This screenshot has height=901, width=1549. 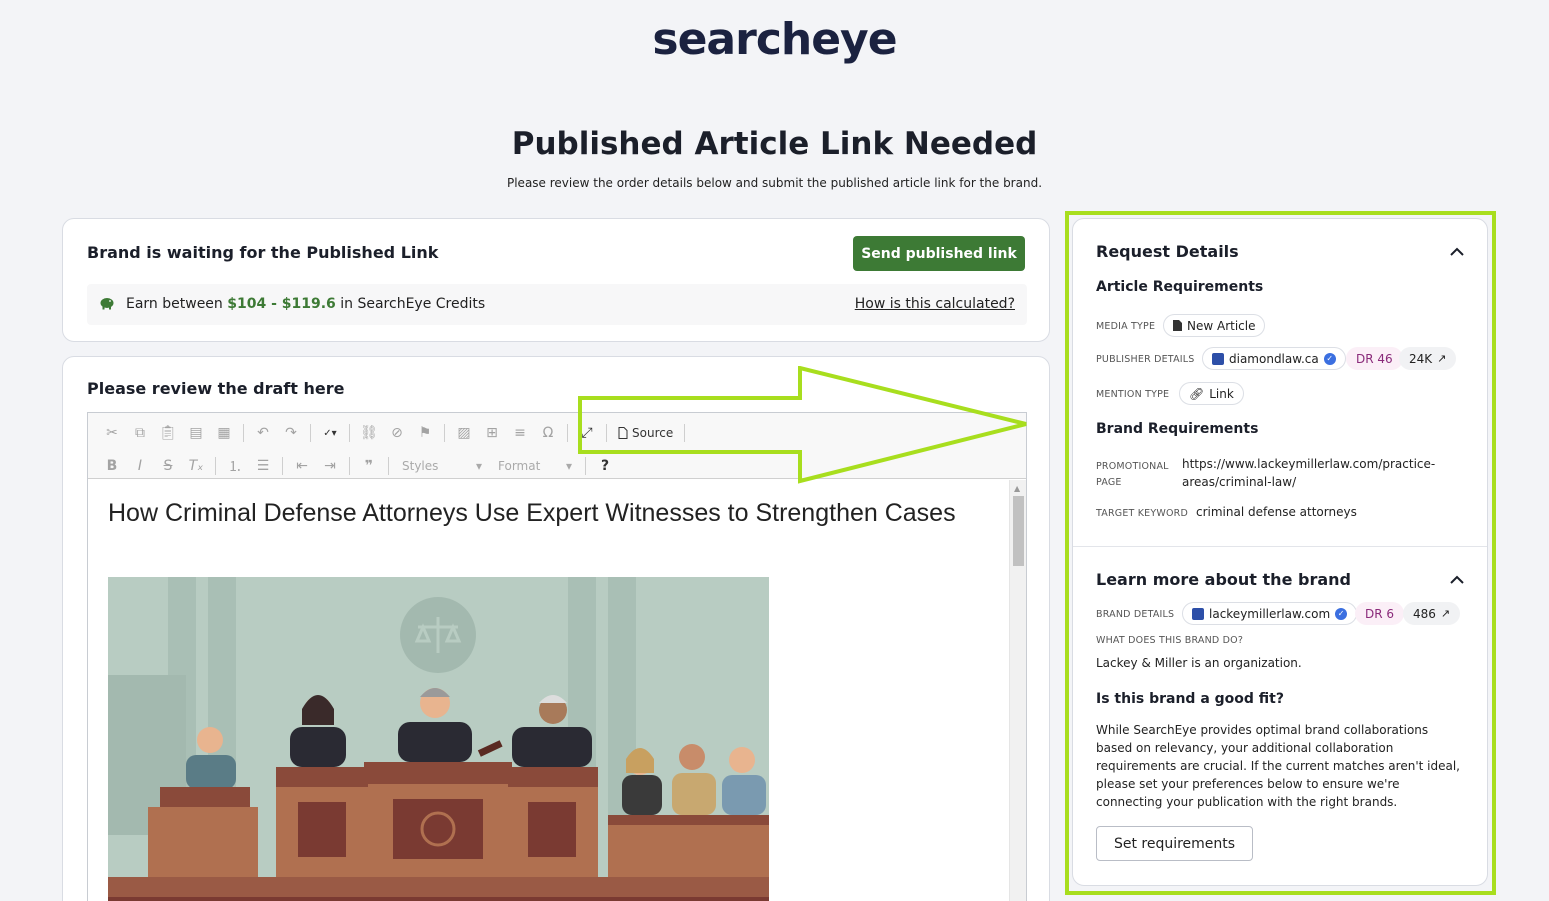 I want to click on article-requirements-heading: Article Requirements, so click(x=1180, y=287).